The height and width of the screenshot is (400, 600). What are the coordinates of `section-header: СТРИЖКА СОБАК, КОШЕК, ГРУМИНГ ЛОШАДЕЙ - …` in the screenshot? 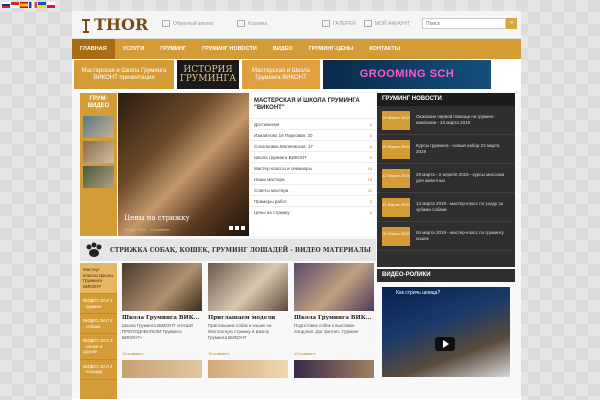 It's located at (228, 250).